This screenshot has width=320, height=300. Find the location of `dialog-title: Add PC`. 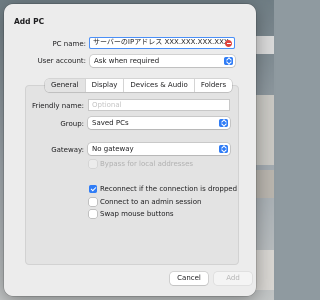

dialog-title: Add PC is located at coordinates (29, 21).